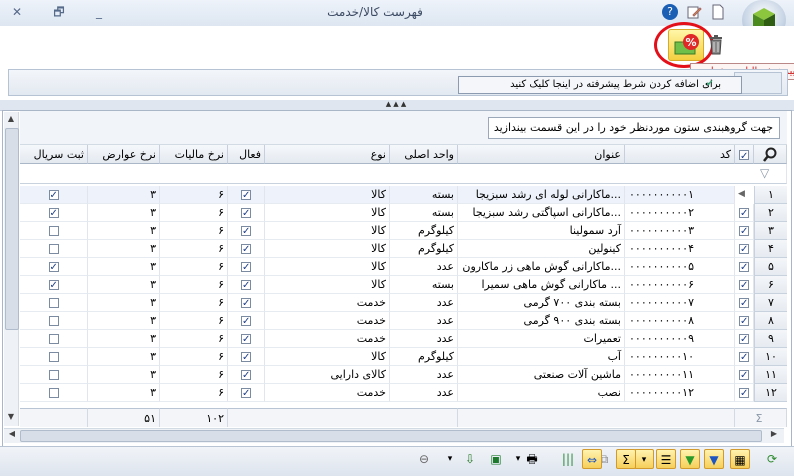 Image resolution: width=794 pixels, height=476 pixels. I want to click on dropdown-chevron-icon: ▾, so click(644, 459).